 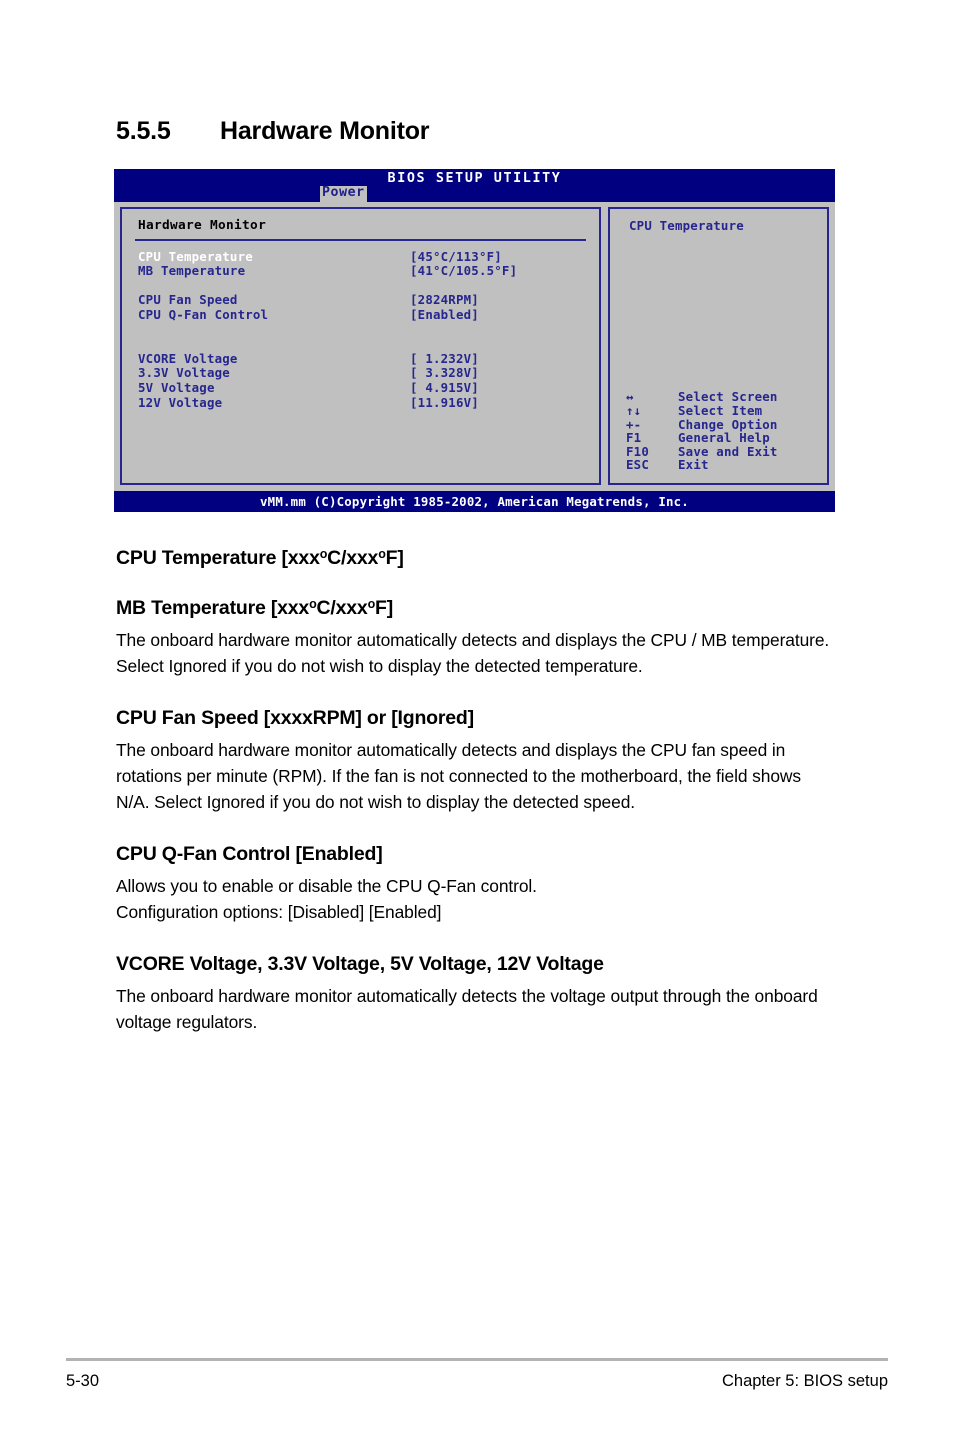 I want to click on footer-divider, so click(x=477, y=1359).